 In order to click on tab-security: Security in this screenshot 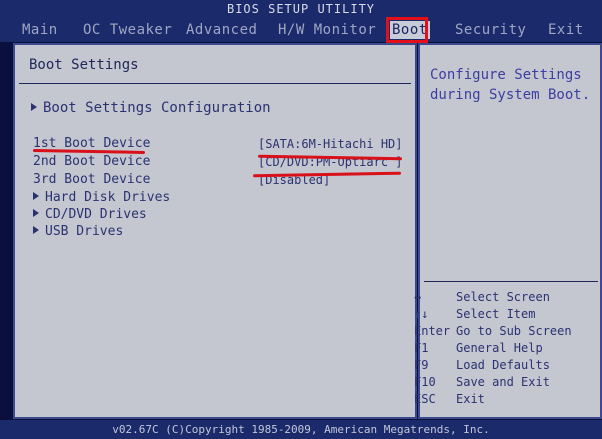, I will do `click(490, 30)`.